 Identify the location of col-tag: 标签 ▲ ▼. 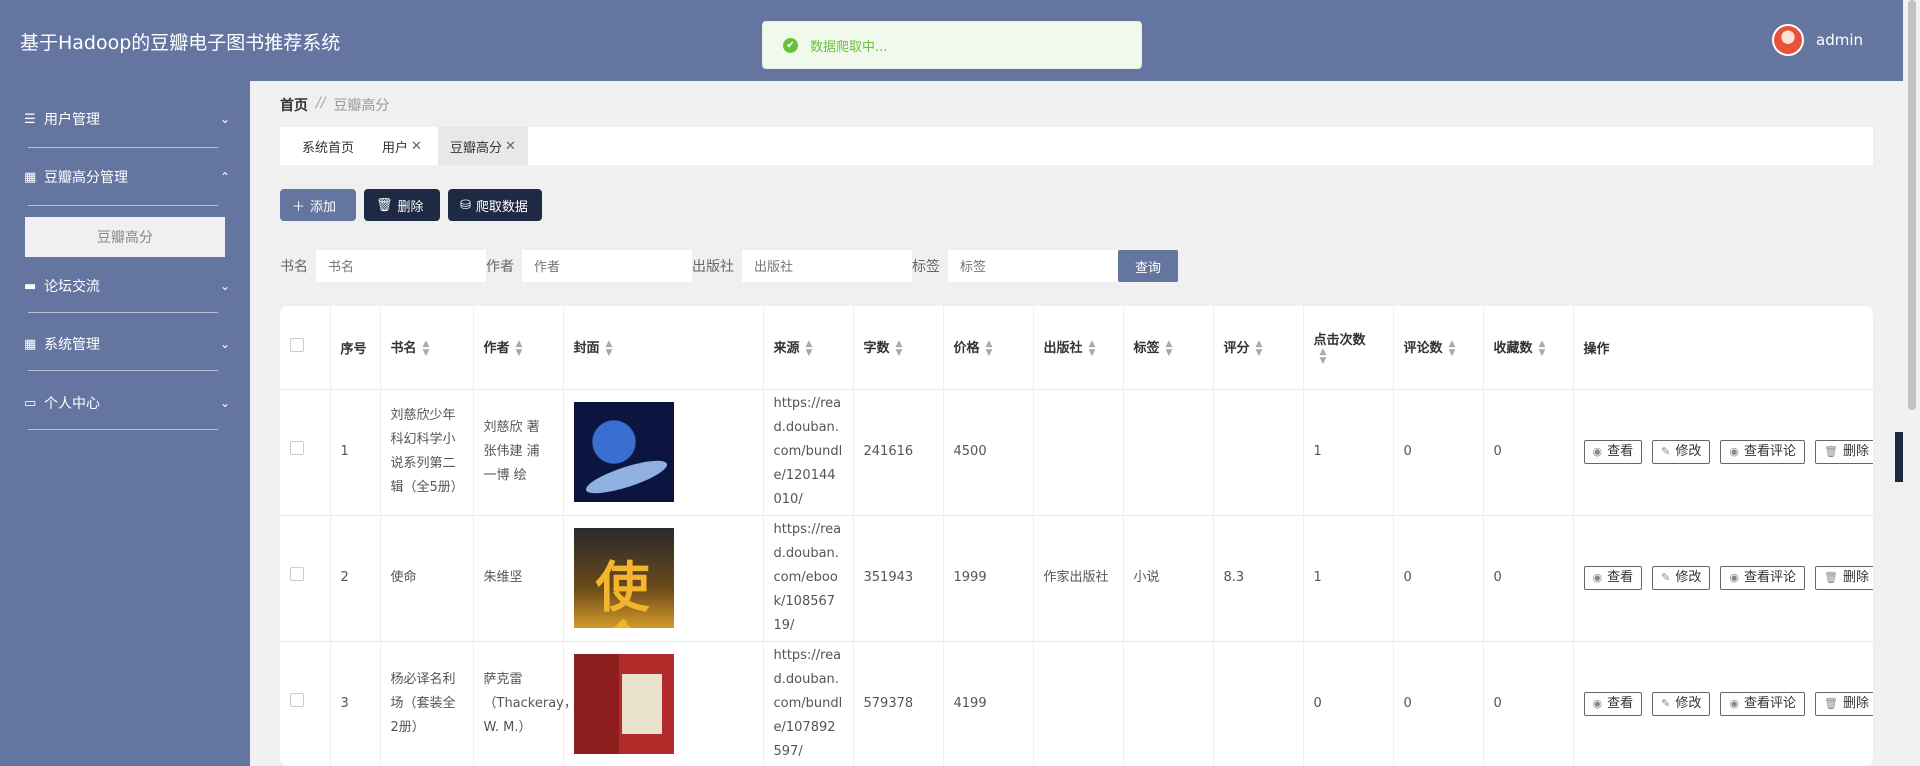
(1168, 348).